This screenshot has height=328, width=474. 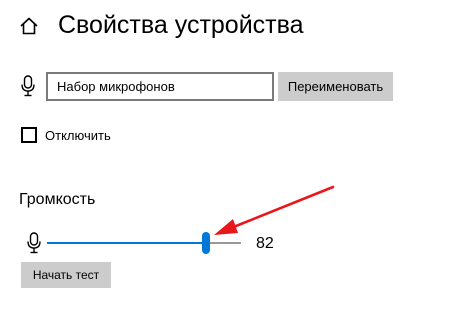 What do you see at coordinates (181, 25) in the screenshot?
I see `page-title: Свойства устройства` at bounding box center [181, 25].